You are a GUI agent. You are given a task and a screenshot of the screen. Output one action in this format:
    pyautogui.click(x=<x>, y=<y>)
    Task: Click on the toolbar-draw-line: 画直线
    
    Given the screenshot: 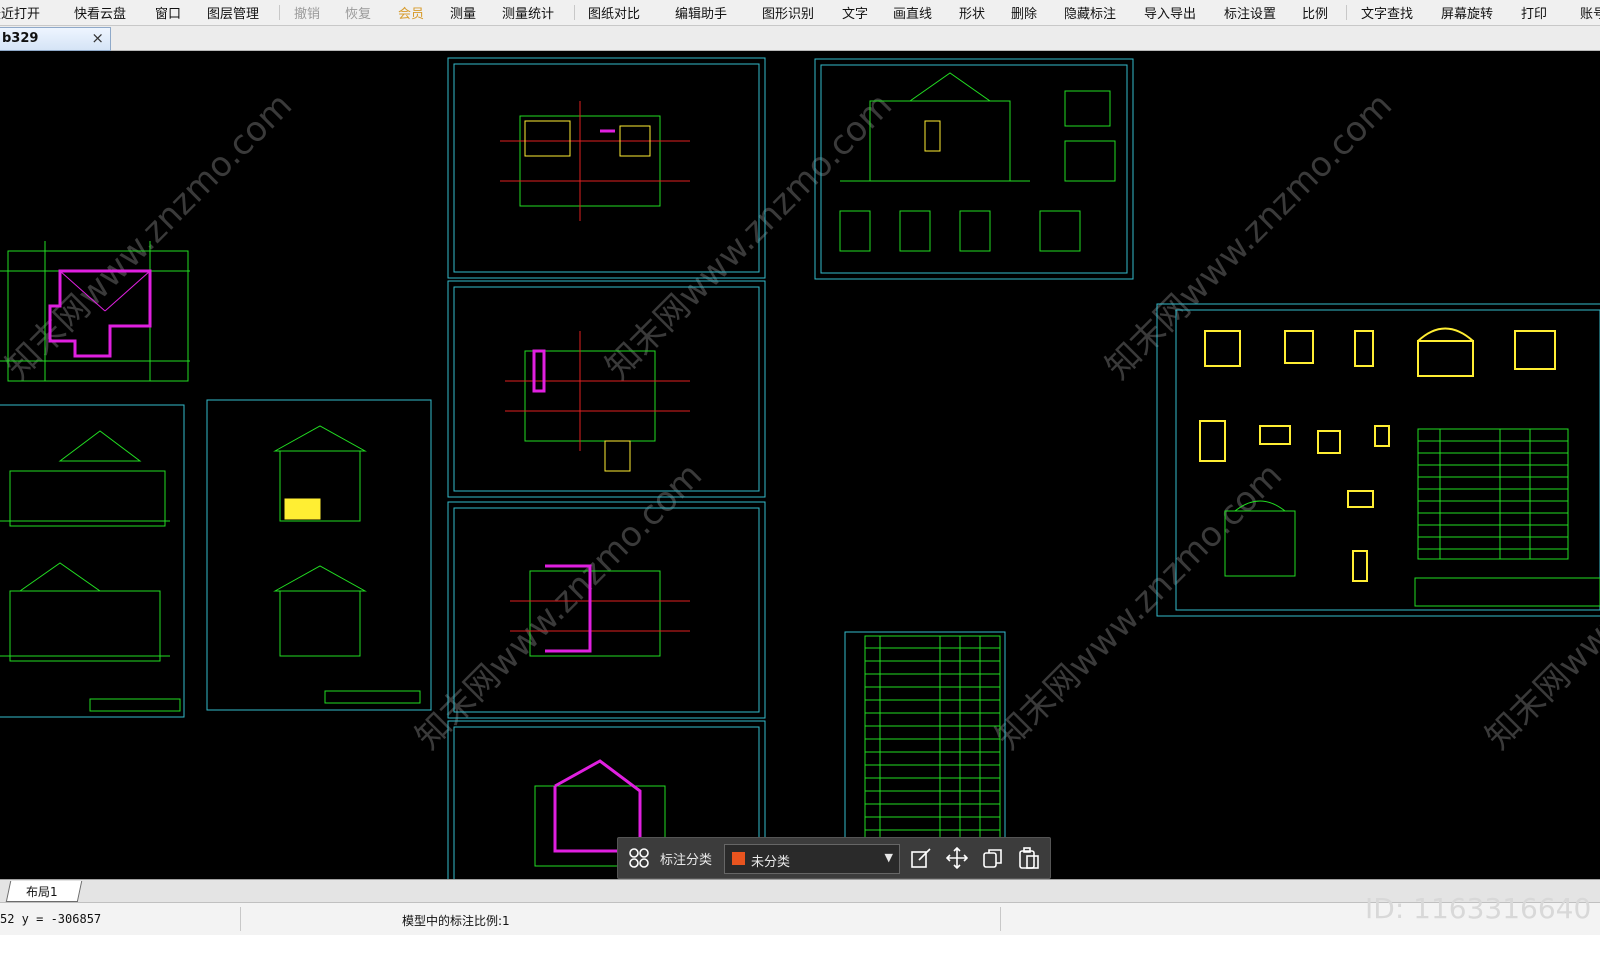 What is the action you would take?
    pyautogui.click(x=912, y=12)
    